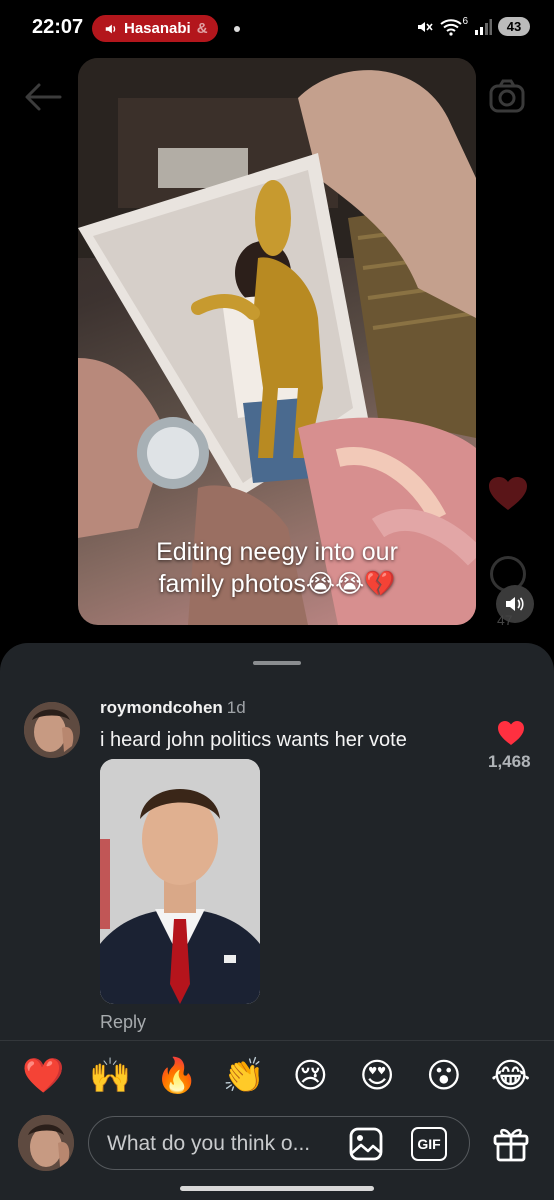 The width and height of the screenshot is (554, 1200). Describe the element at coordinates (514, 26) in the screenshot. I see `battery-level: 43` at that location.